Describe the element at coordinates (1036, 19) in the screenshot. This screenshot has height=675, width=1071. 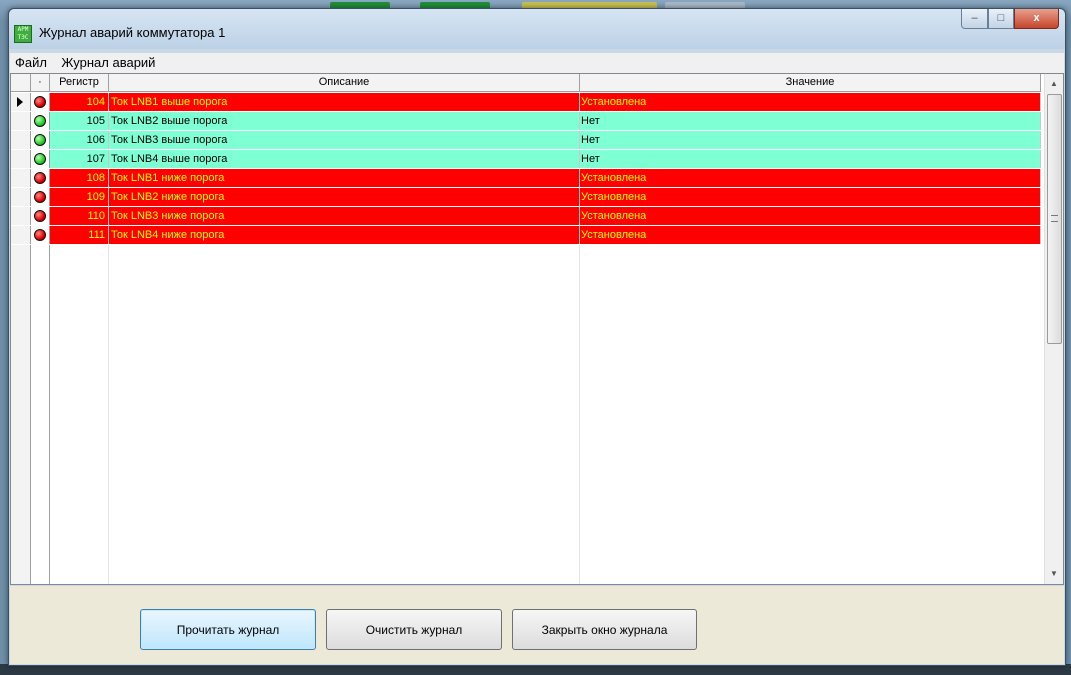
I see `close-window-button: x` at that location.